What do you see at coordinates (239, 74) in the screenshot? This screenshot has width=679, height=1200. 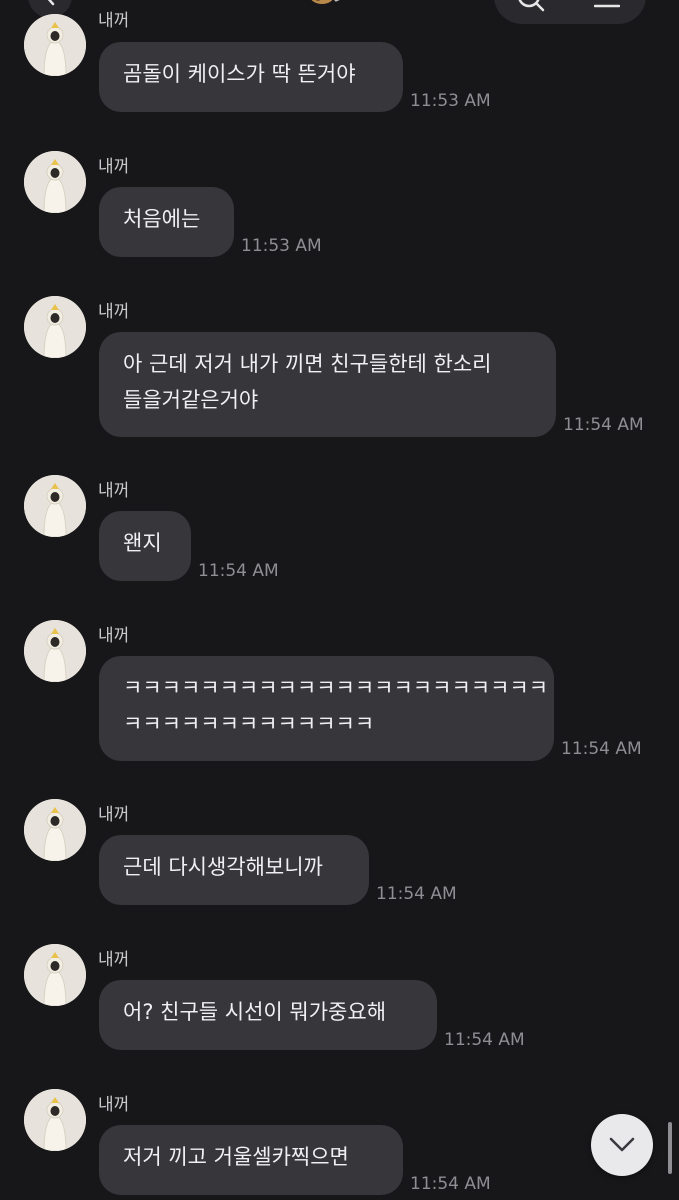 I see `message-text: 곰돌이 케이스가 딱 뜬거야` at bounding box center [239, 74].